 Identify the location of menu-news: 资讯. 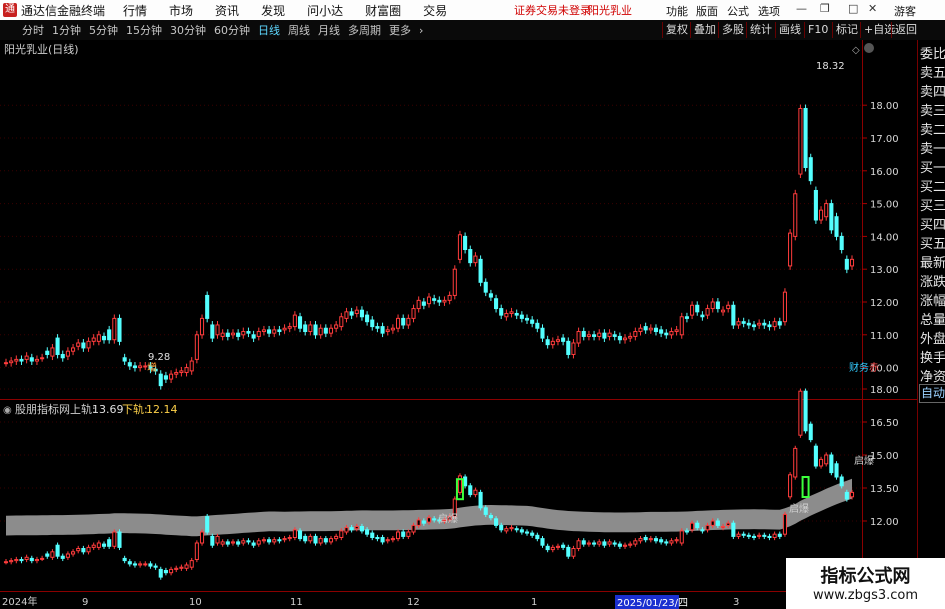
(227, 10).